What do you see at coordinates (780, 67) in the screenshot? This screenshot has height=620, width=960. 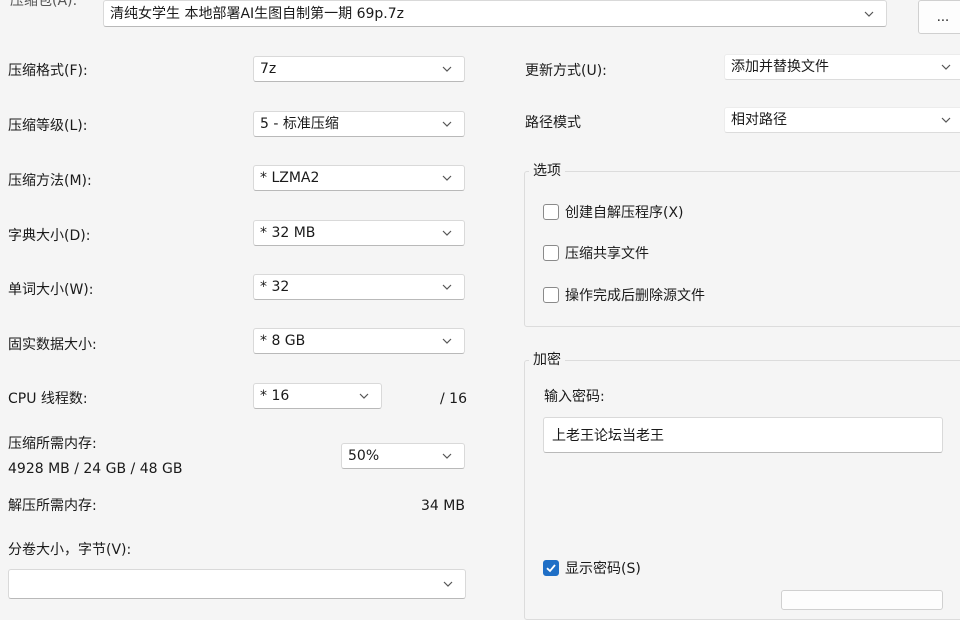 I see `update-value: 添加并替换文件` at bounding box center [780, 67].